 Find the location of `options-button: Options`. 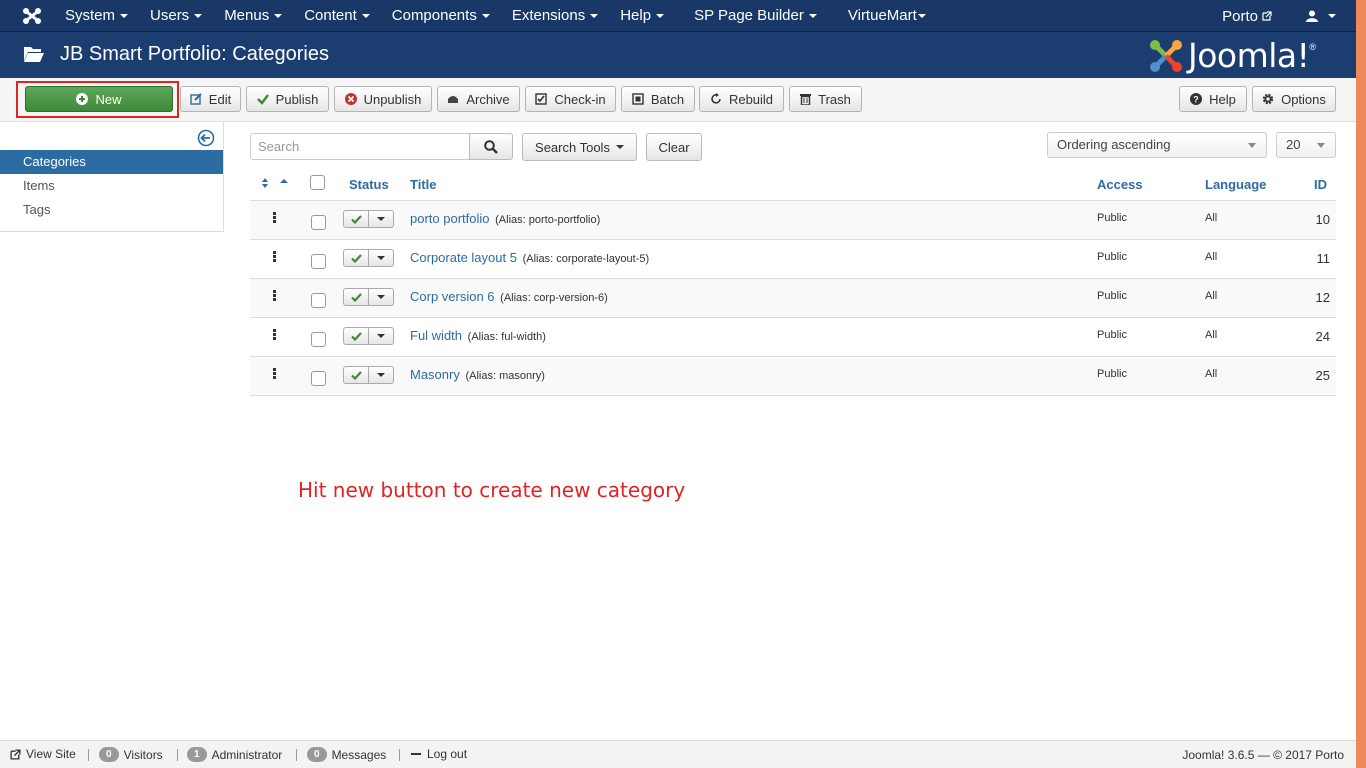

options-button: Options is located at coordinates (1294, 99).